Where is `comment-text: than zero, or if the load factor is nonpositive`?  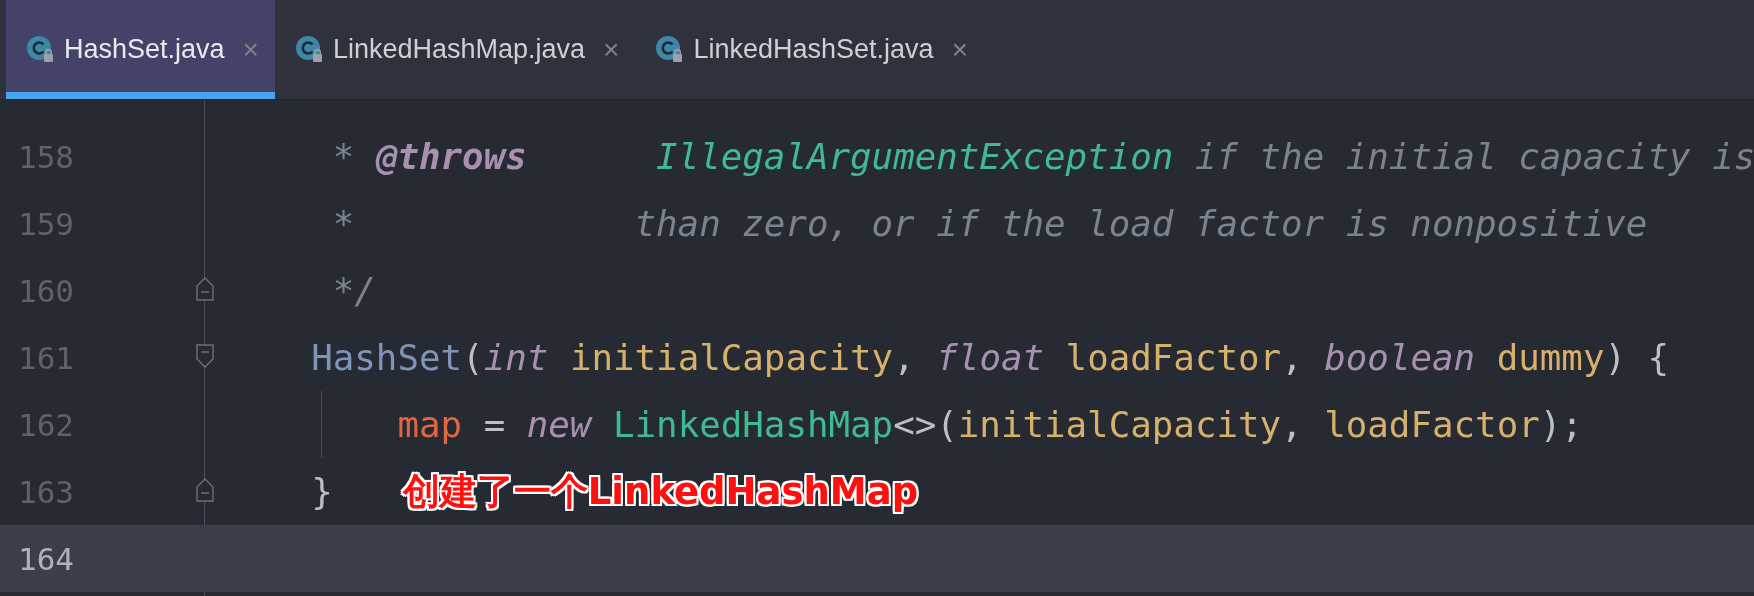
comment-text: than zero, or if the load factor is nonpositive is located at coordinates (1141, 223).